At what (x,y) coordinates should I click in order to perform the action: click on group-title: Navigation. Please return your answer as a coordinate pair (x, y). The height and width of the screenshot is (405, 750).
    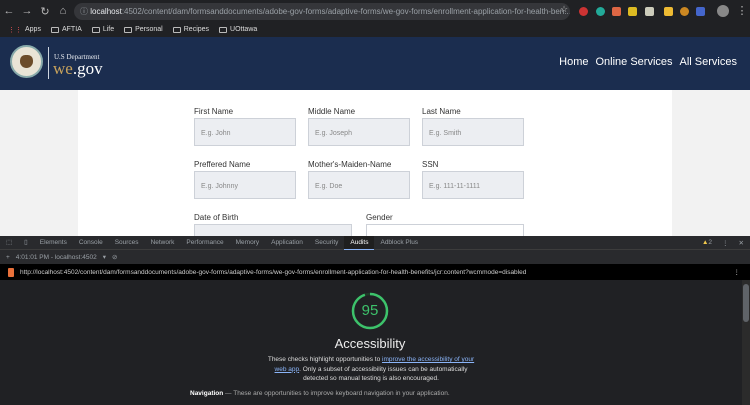
    Looking at the image, I should click on (207, 393).